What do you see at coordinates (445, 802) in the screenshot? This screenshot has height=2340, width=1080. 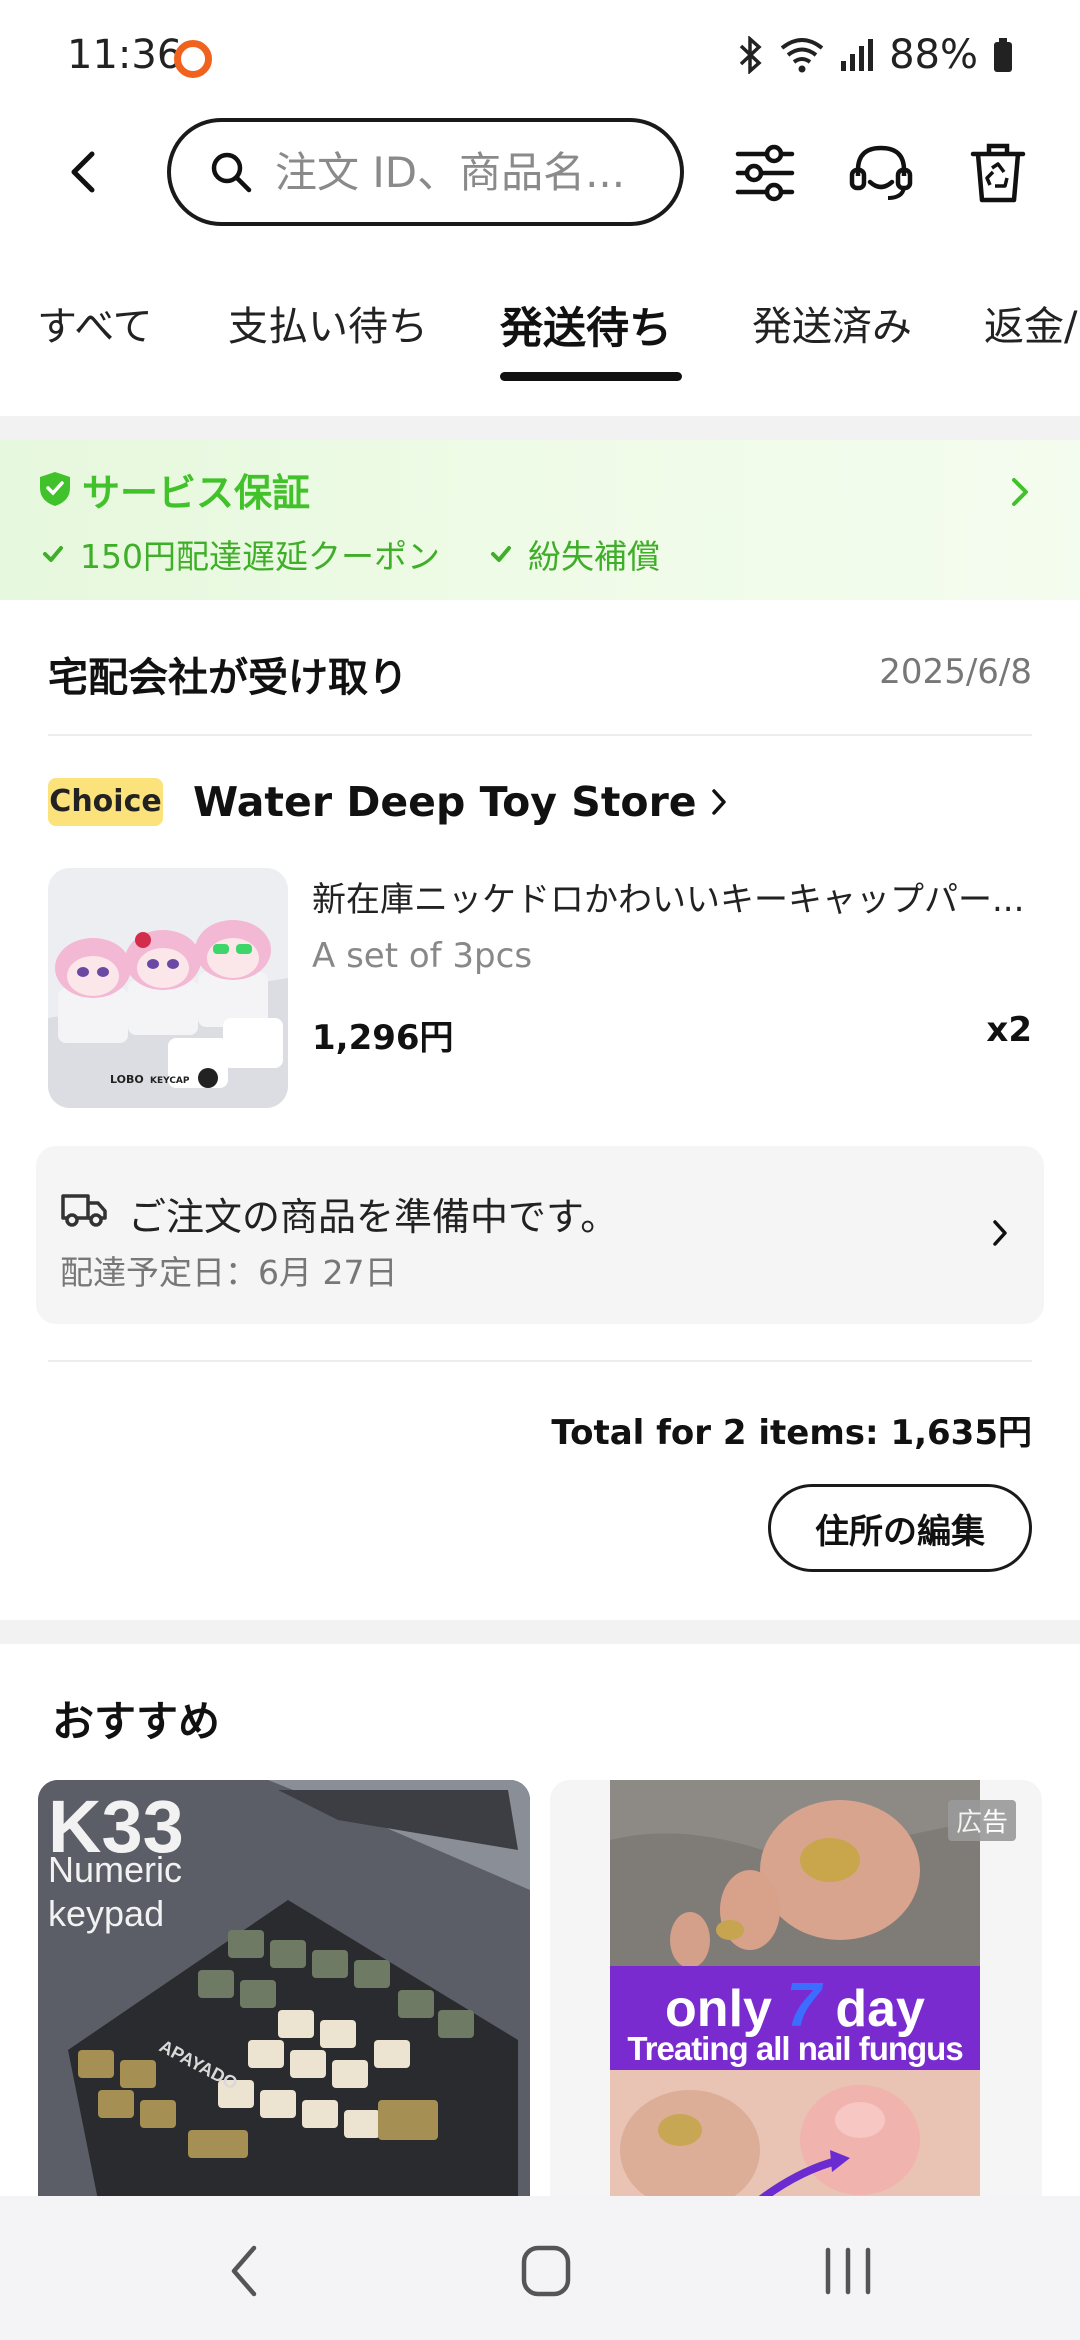 I see `store-name: Water Deep Toy Store` at bounding box center [445, 802].